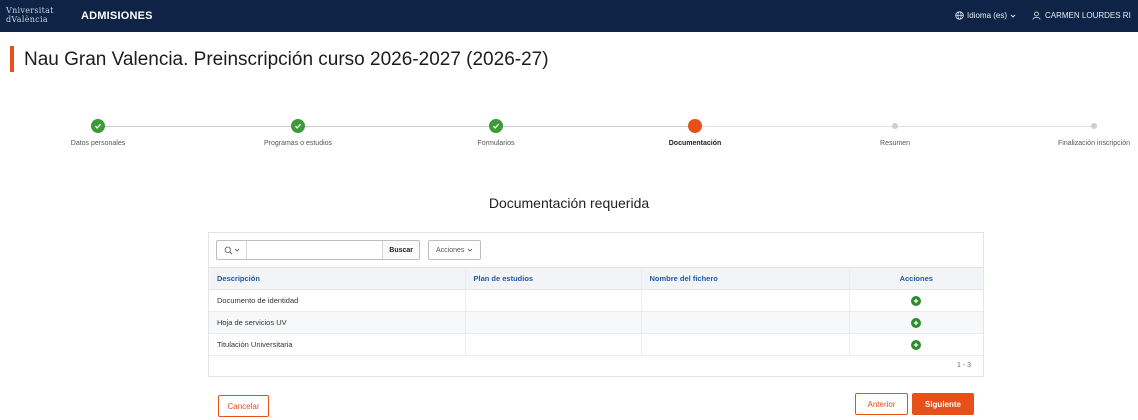  Describe the element at coordinates (12, 59) in the screenshot. I see `title-accent-bar` at that location.